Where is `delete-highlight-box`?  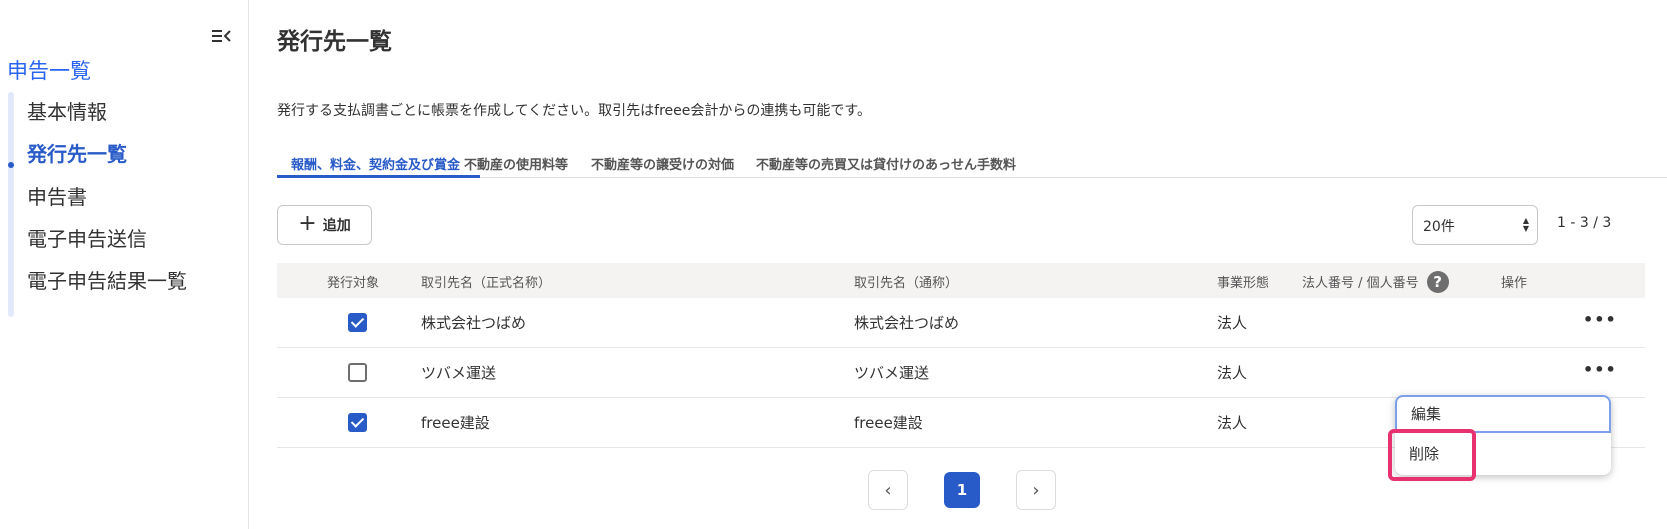
delete-highlight-box is located at coordinates (1432, 455).